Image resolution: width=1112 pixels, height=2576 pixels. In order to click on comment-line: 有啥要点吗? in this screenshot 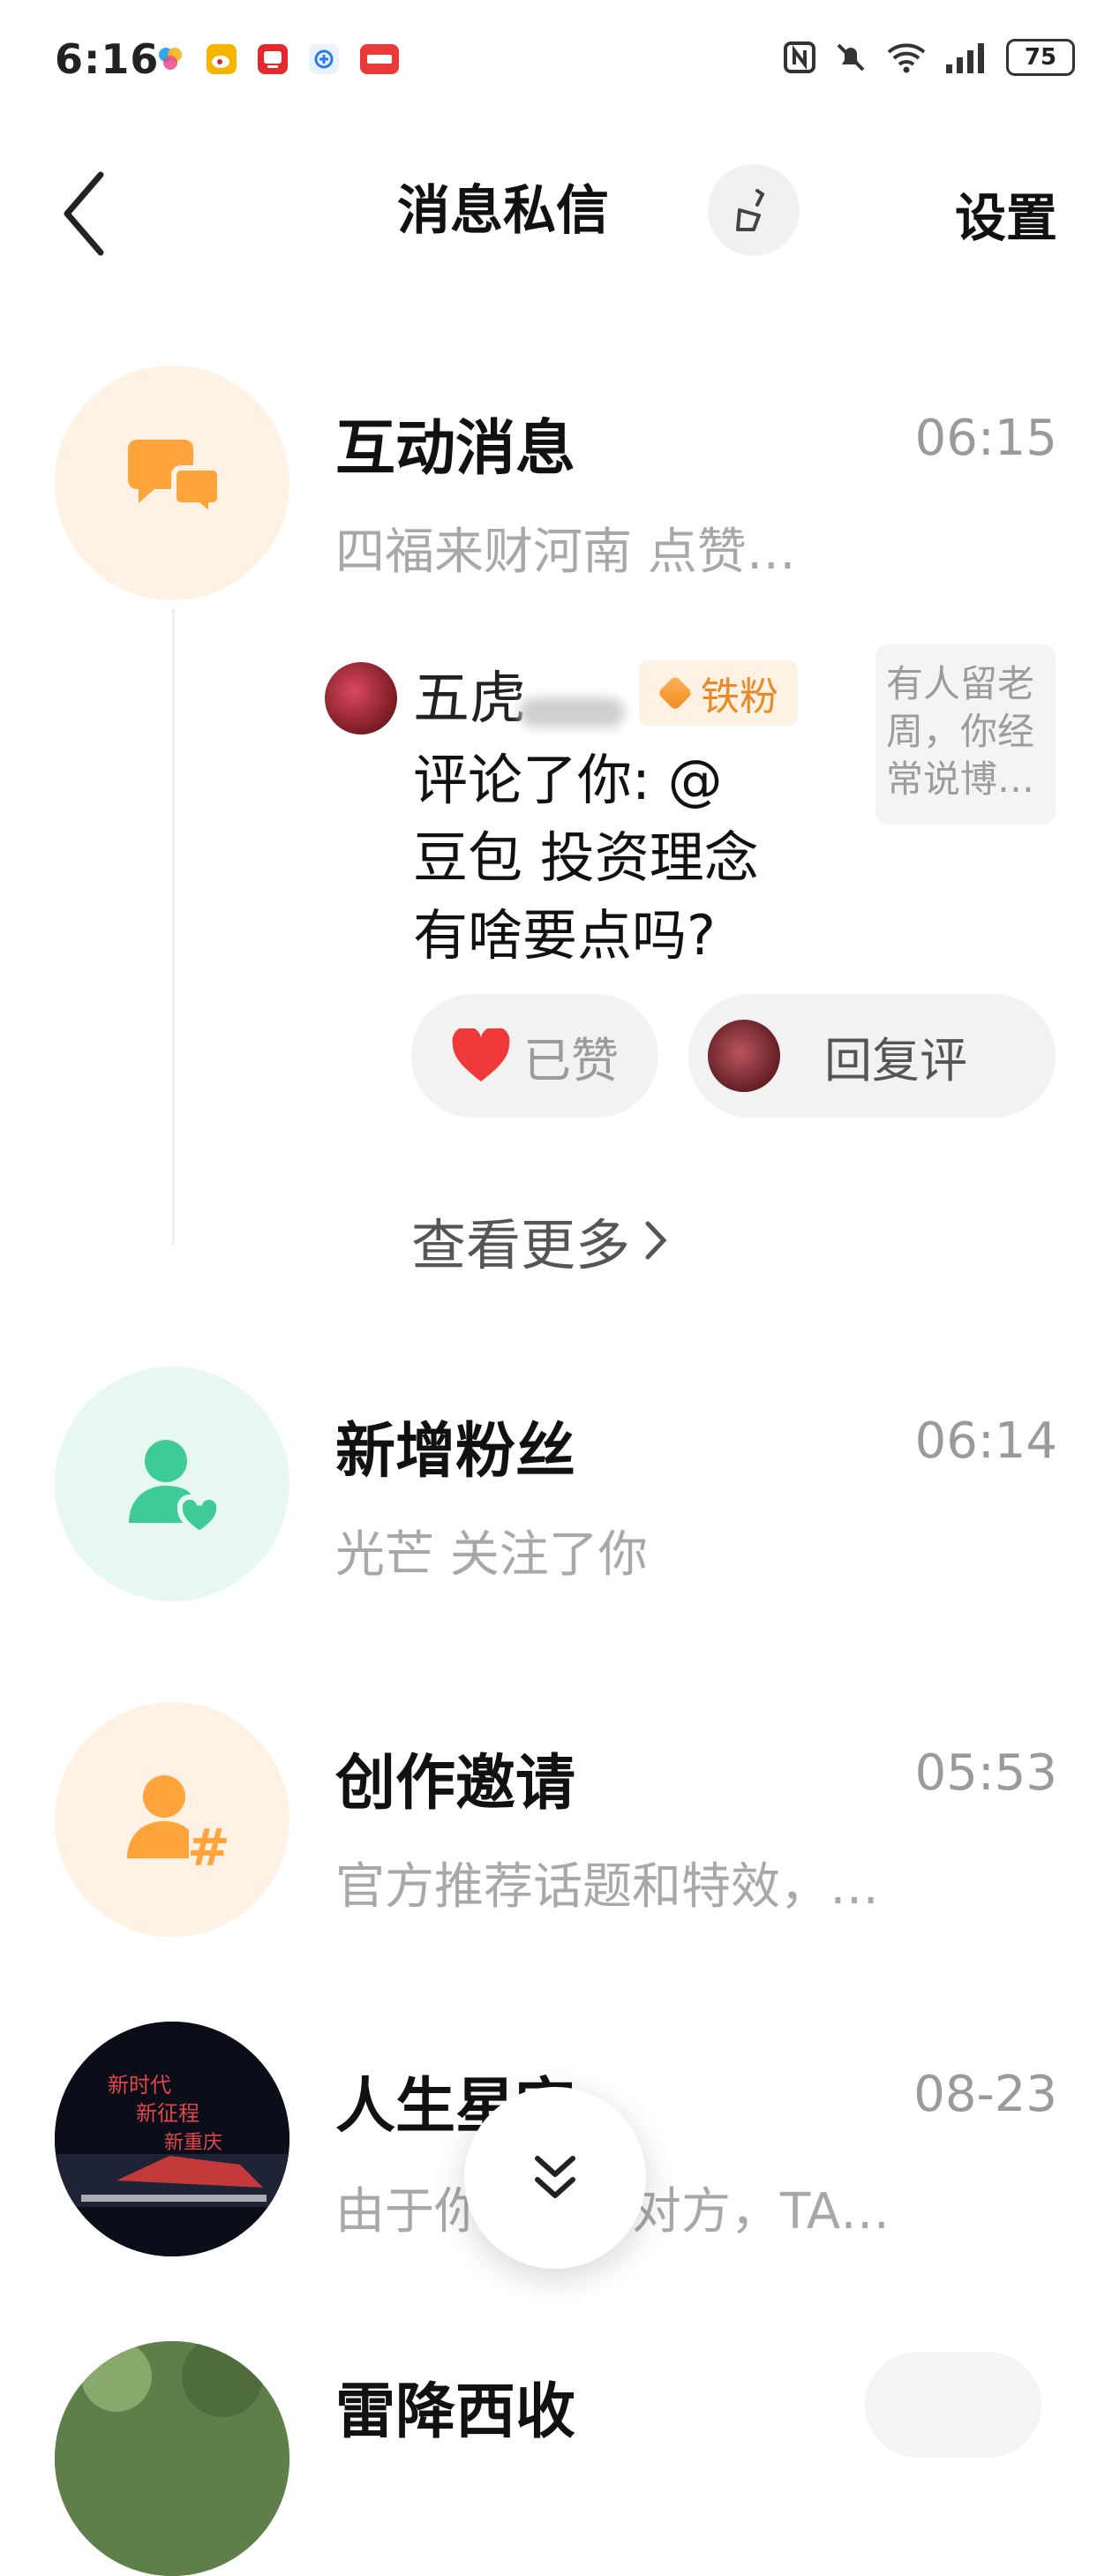, I will do `click(564, 936)`.